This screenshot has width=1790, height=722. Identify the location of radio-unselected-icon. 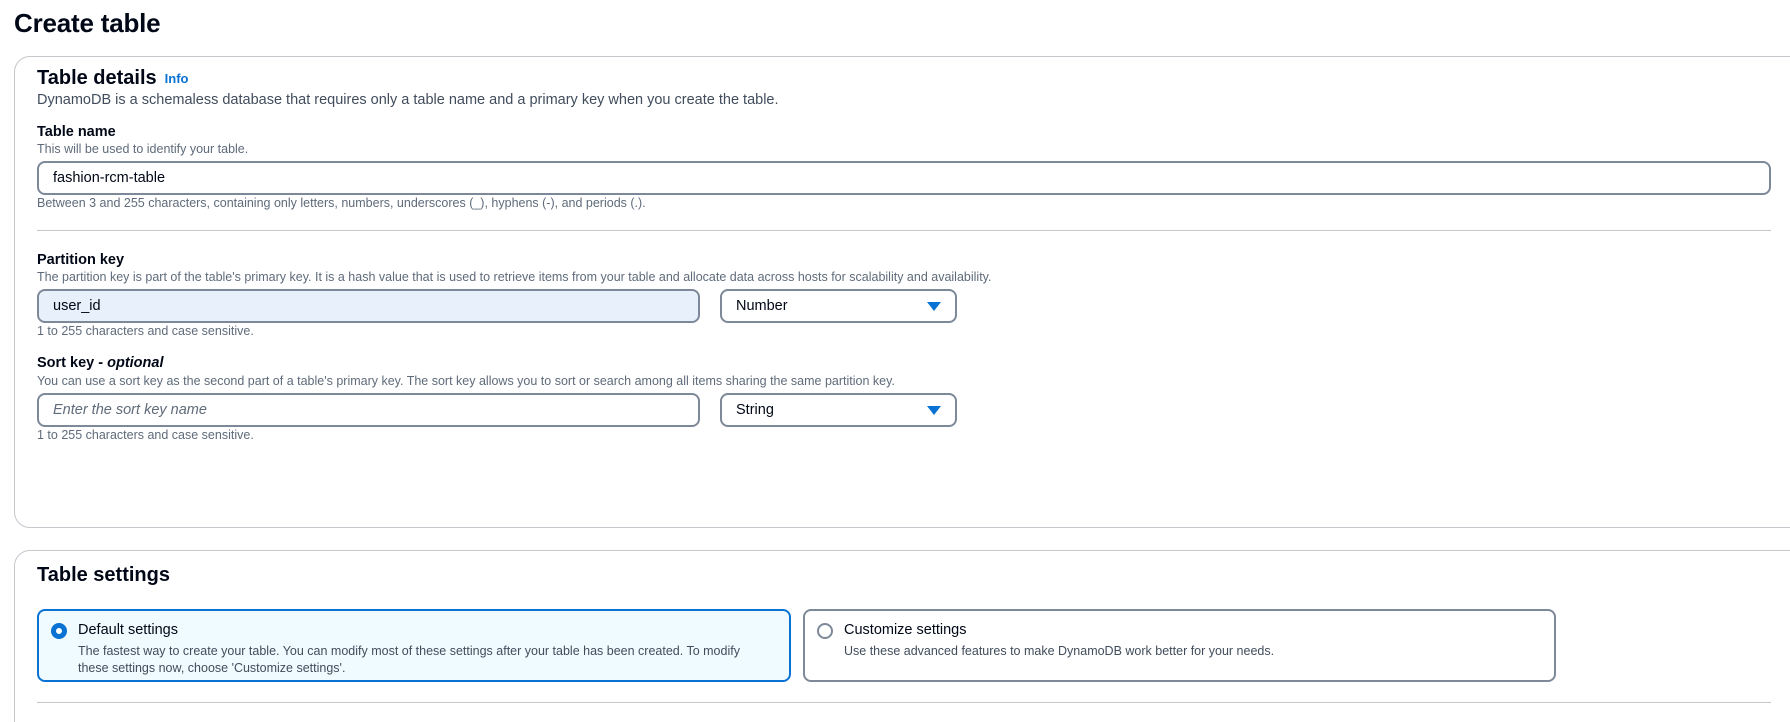
(825, 631).